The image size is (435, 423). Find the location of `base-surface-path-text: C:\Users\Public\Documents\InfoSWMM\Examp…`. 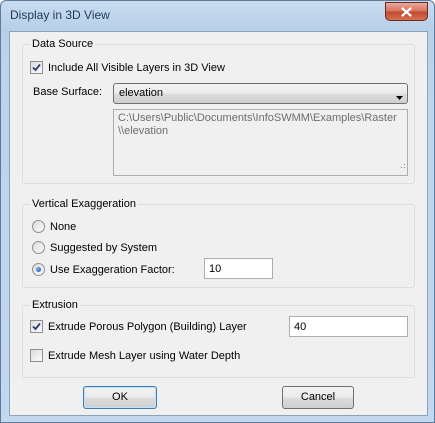

base-surface-path-text: C:\Users\Public\Documents\InfoSWMM\Examp… is located at coordinates (257, 124).